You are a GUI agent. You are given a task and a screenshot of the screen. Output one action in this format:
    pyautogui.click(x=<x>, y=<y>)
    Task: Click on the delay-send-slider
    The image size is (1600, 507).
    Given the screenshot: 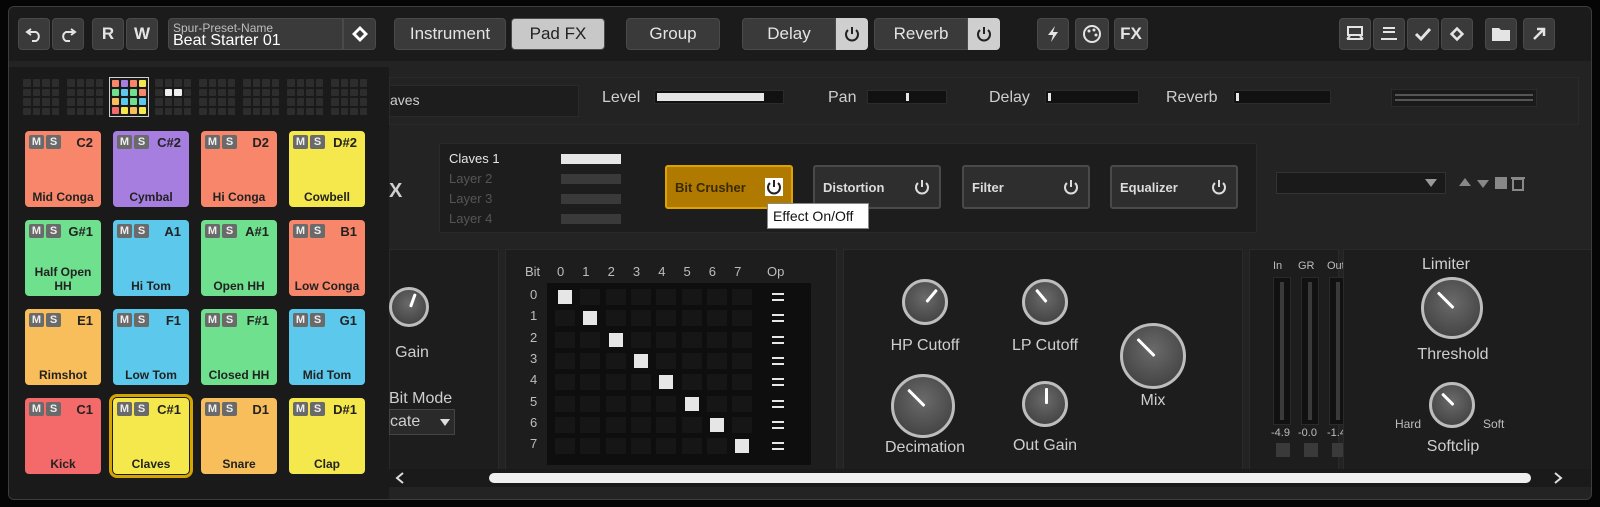 What is the action you would take?
    pyautogui.click(x=1092, y=97)
    